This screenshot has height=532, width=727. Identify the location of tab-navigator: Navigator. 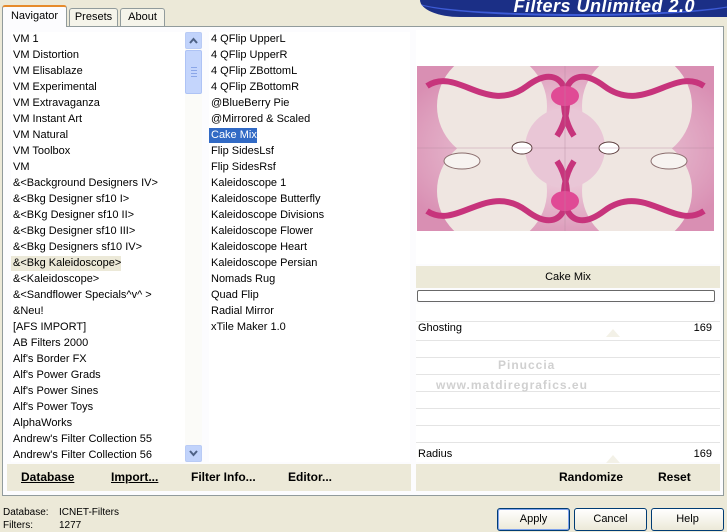
(34, 16).